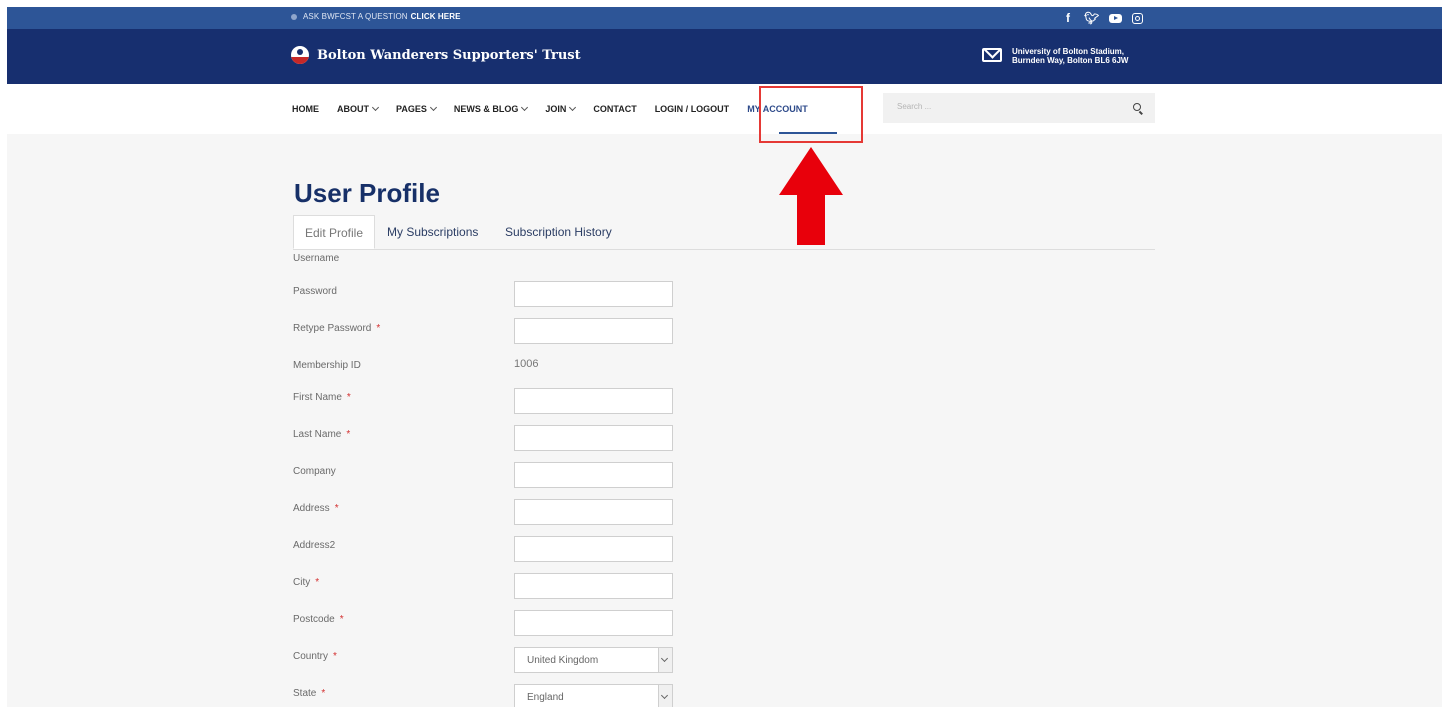 This screenshot has width=1449, height=707. I want to click on company-label: Company, so click(314, 471).